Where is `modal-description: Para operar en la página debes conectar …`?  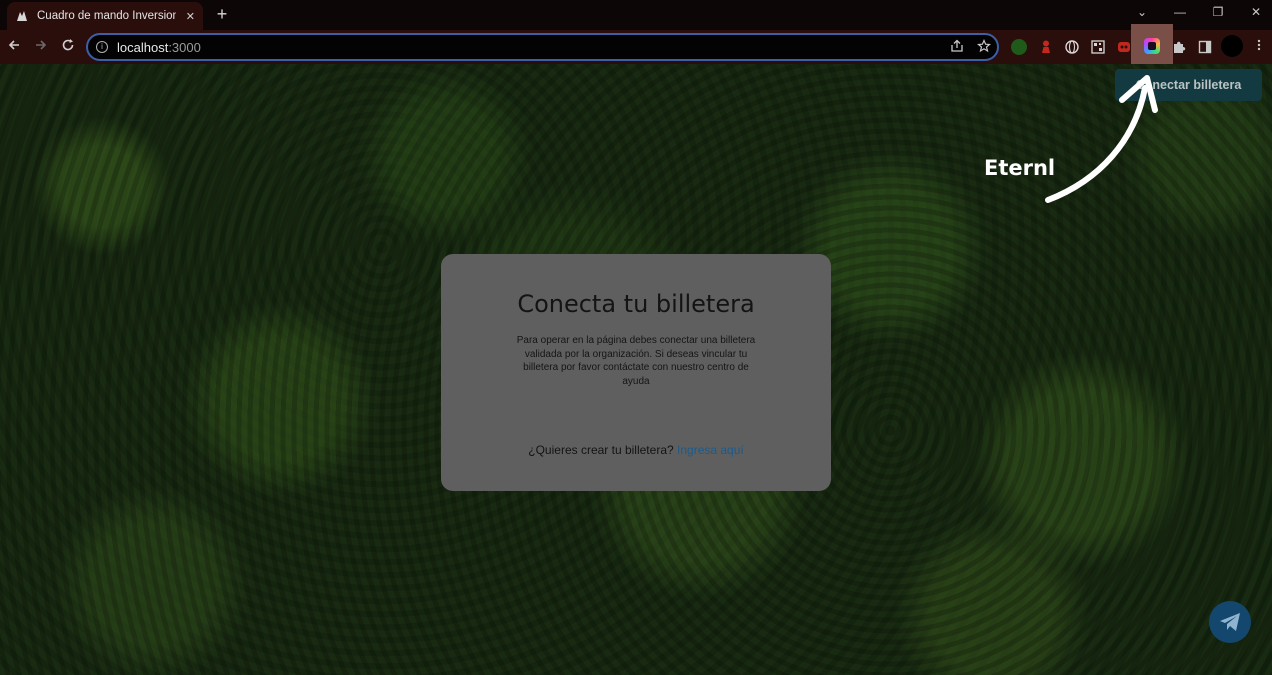 modal-description: Para operar en la página debes conectar … is located at coordinates (636, 361).